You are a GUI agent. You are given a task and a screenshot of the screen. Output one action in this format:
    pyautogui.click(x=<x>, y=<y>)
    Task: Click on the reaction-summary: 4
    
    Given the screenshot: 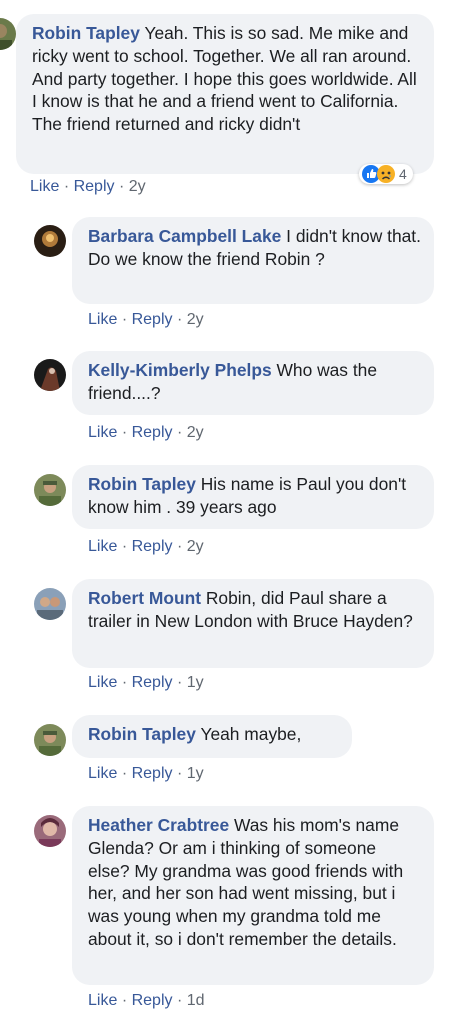 What is the action you would take?
    pyautogui.click(x=386, y=174)
    